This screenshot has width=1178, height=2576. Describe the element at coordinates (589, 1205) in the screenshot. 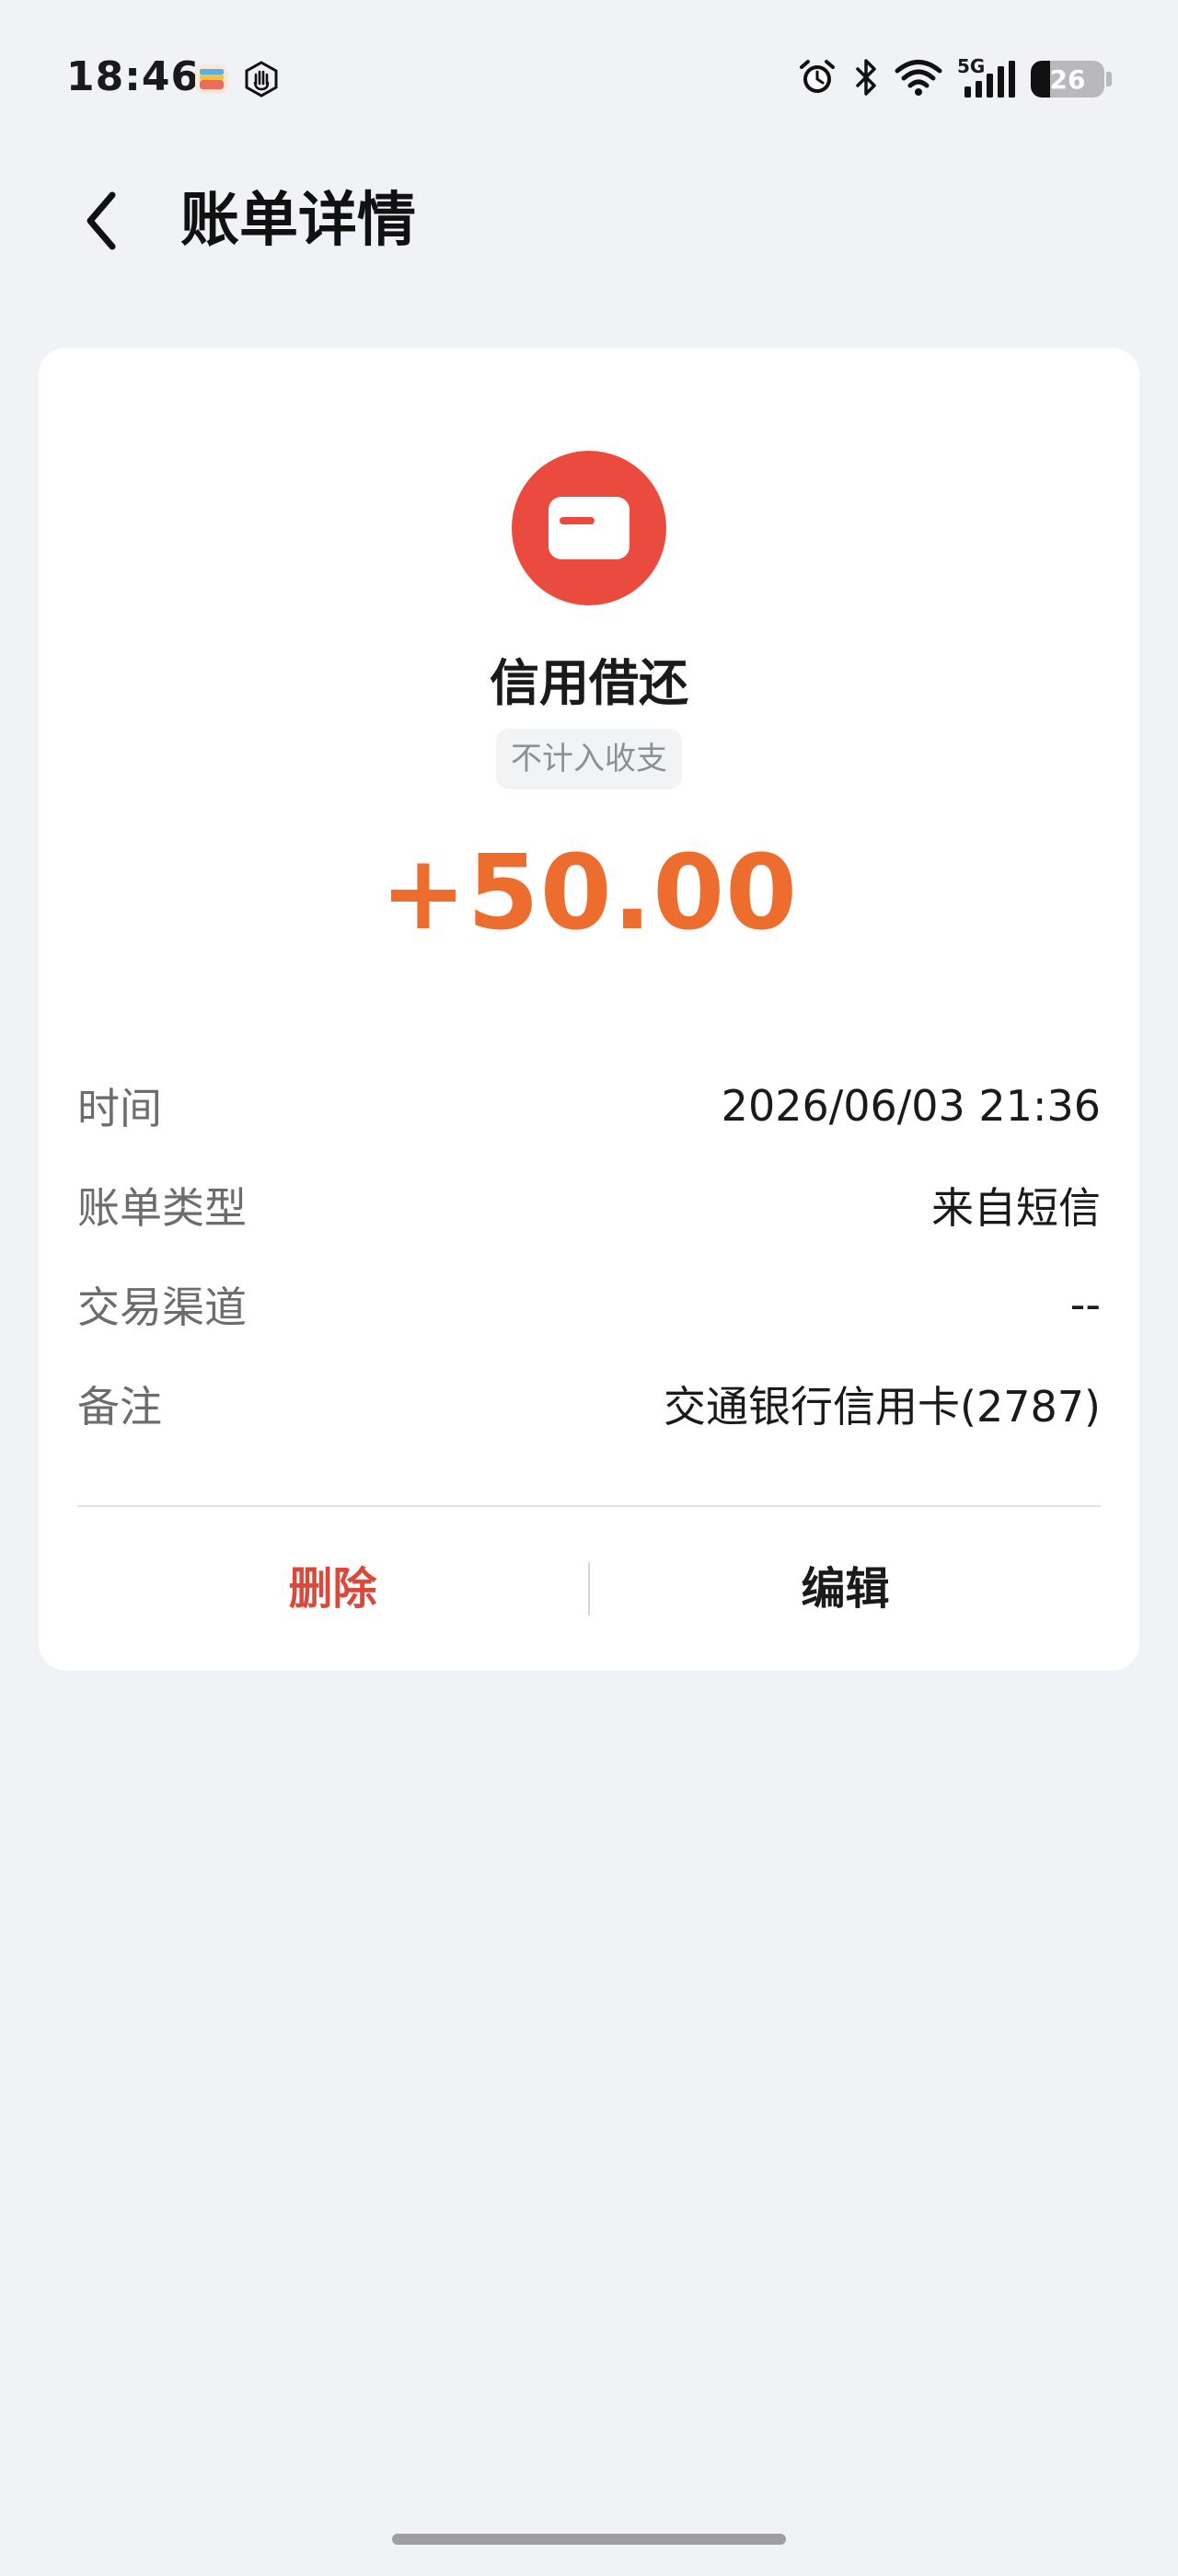

I see `detail-row-type: 账单类型 来自短信` at that location.